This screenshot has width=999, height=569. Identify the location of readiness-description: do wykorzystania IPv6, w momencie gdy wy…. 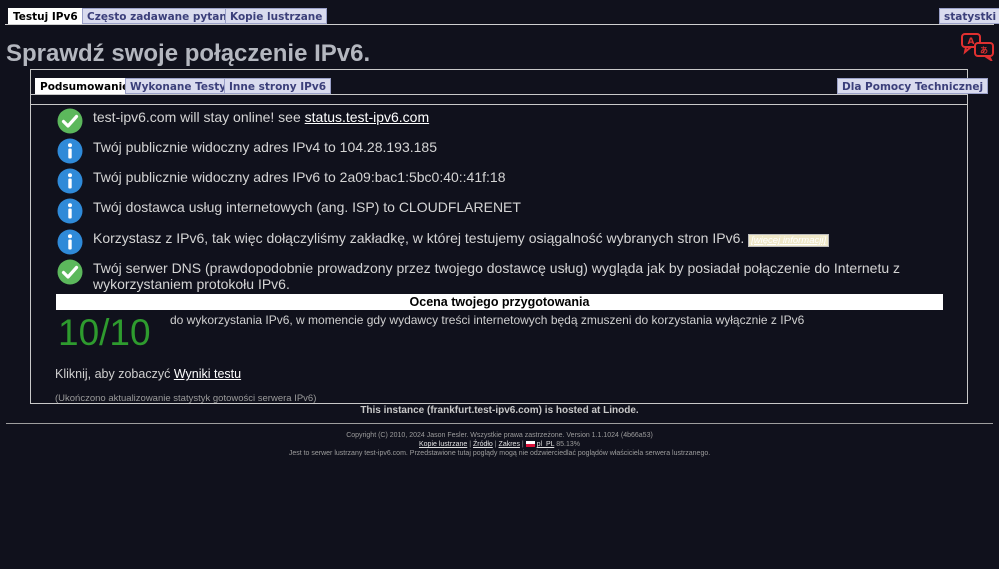
(487, 320).